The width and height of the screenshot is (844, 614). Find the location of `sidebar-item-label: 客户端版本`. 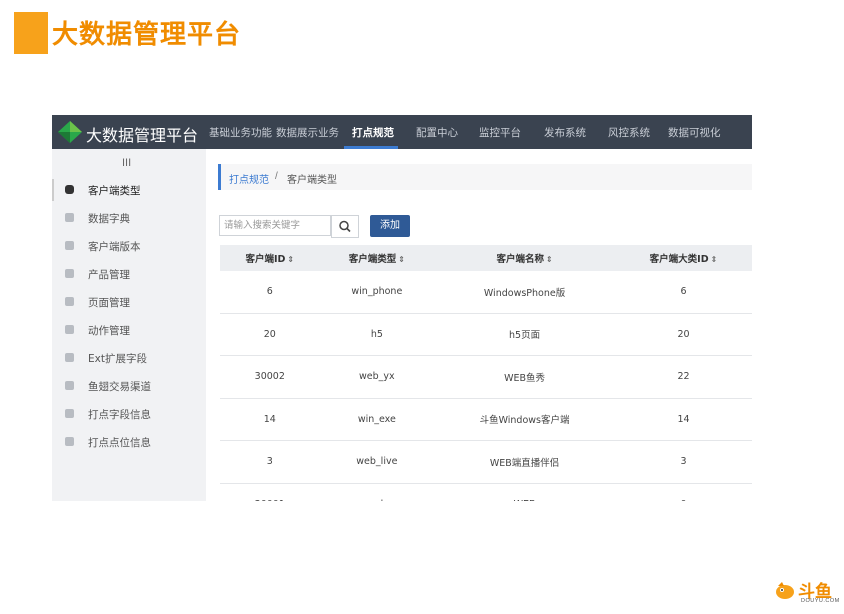

sidebar-item-label: 客户端版本 is located at coordinates (114, 247).